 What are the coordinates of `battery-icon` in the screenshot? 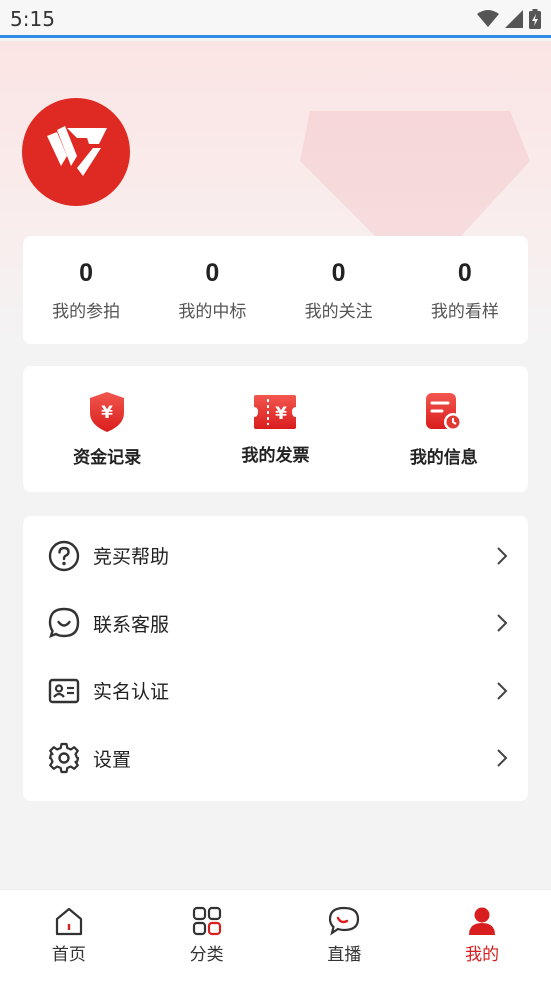 It's located at (535, 19).